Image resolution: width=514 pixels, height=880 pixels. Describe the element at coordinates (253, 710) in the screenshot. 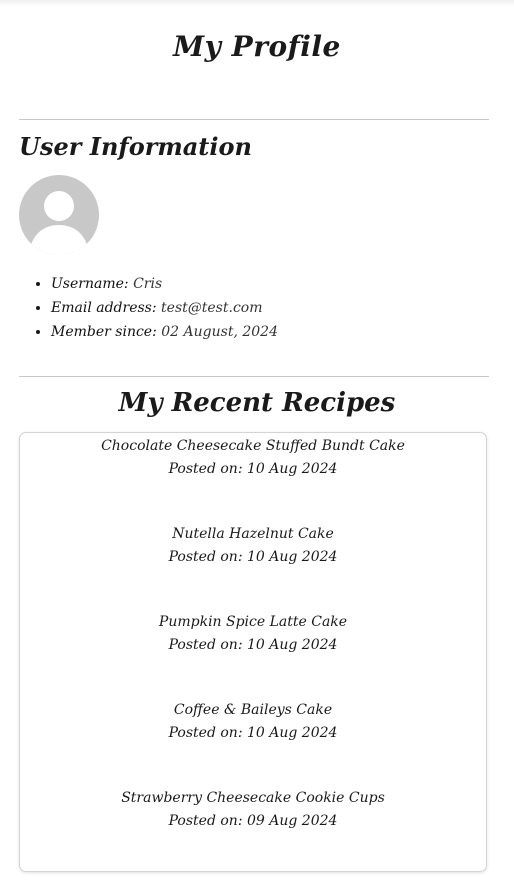

I see `recipe-title-link: Coffee & Baileys Cake` at that location.